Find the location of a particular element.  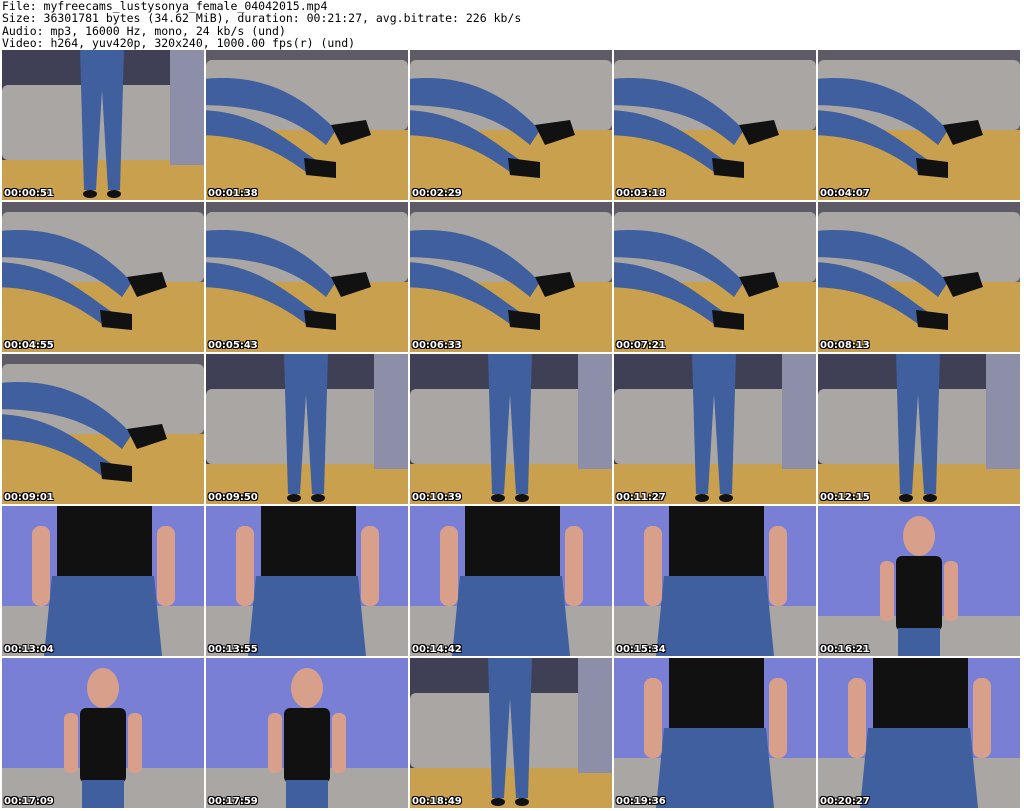

timestamp-label: 00:09:50 is located at coordinates (233, 497).